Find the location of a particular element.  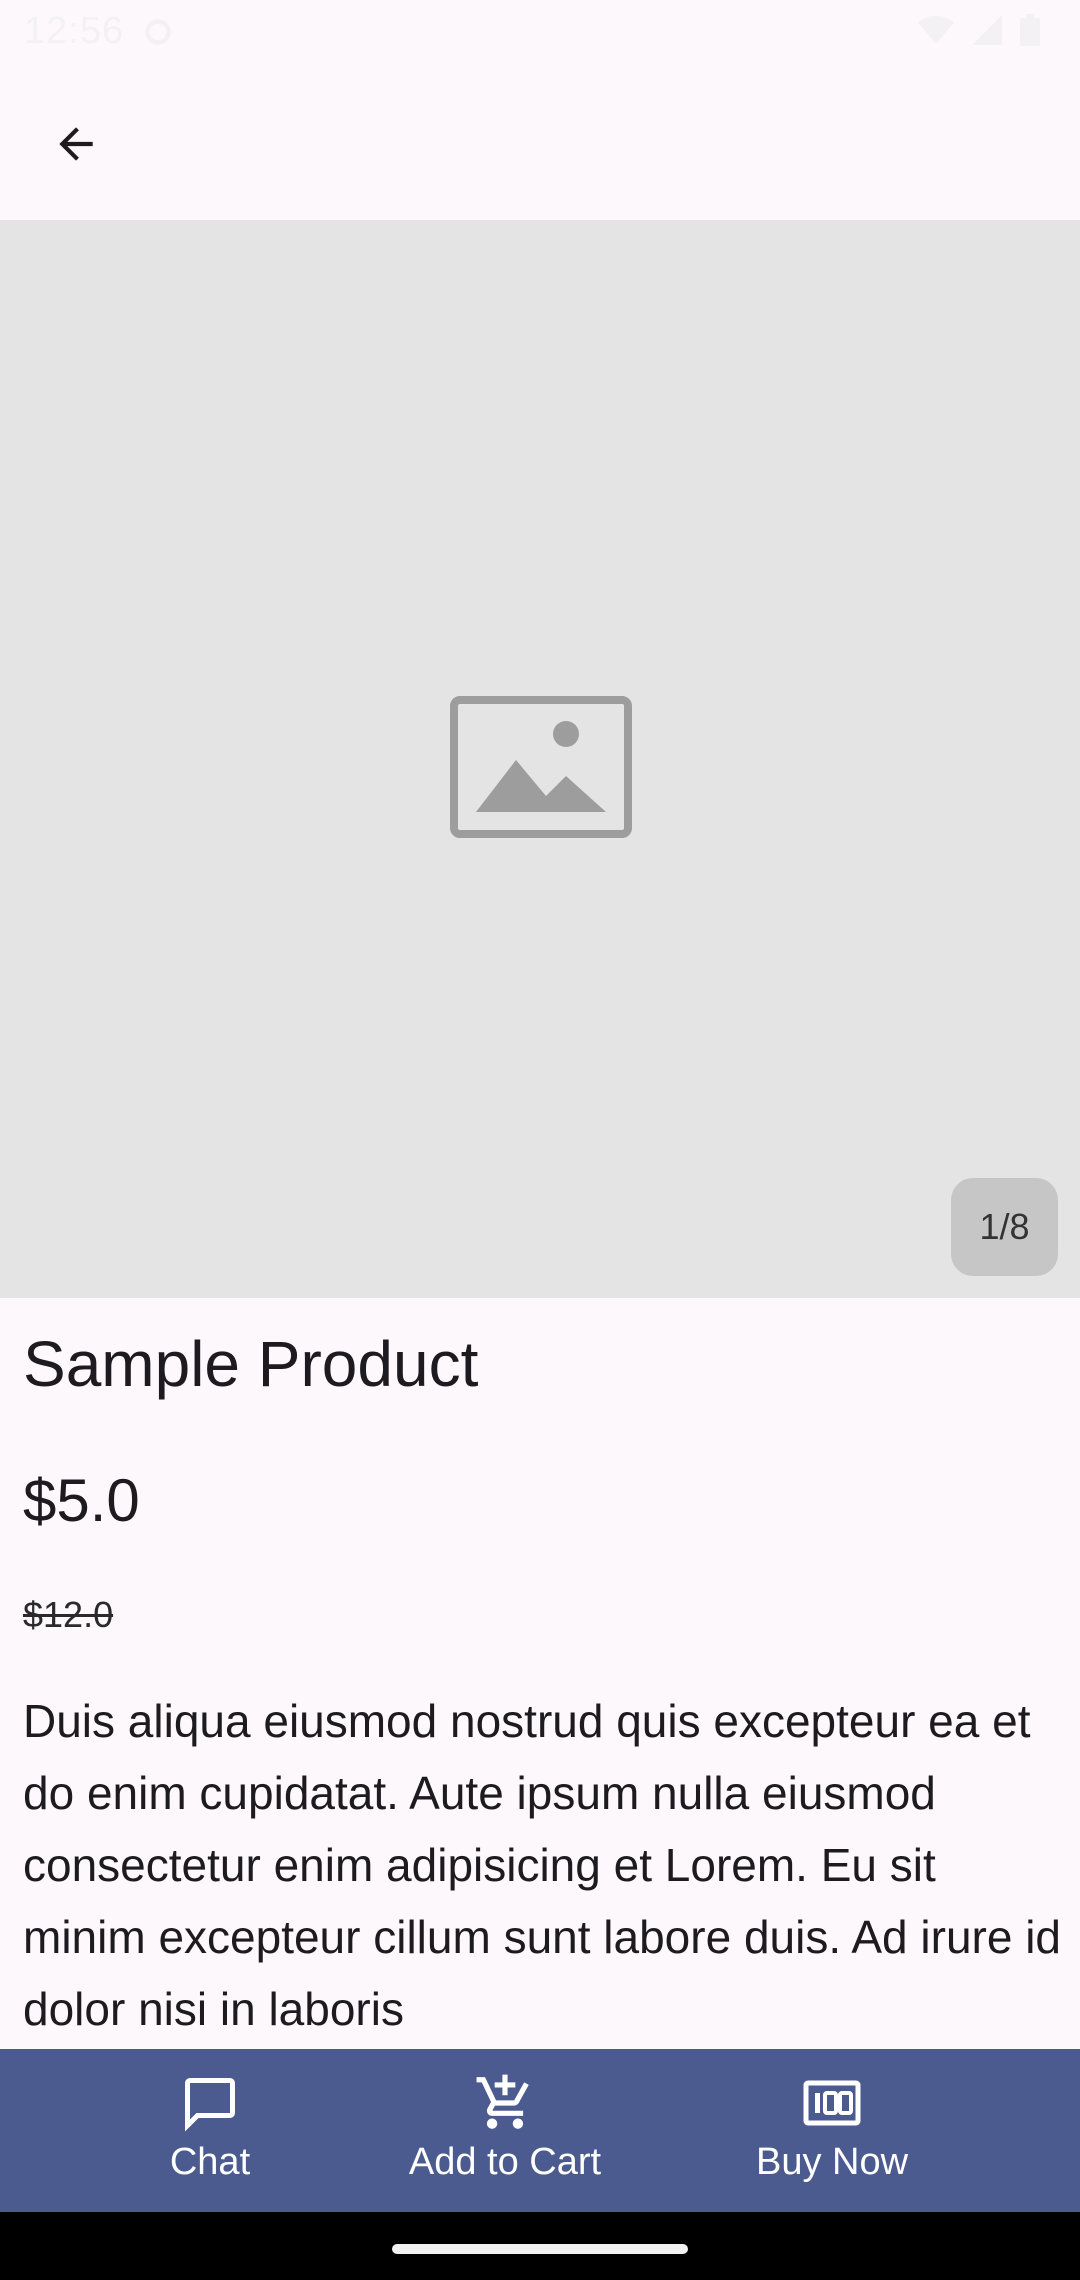

status-icons is located at coordinates (979, 30).